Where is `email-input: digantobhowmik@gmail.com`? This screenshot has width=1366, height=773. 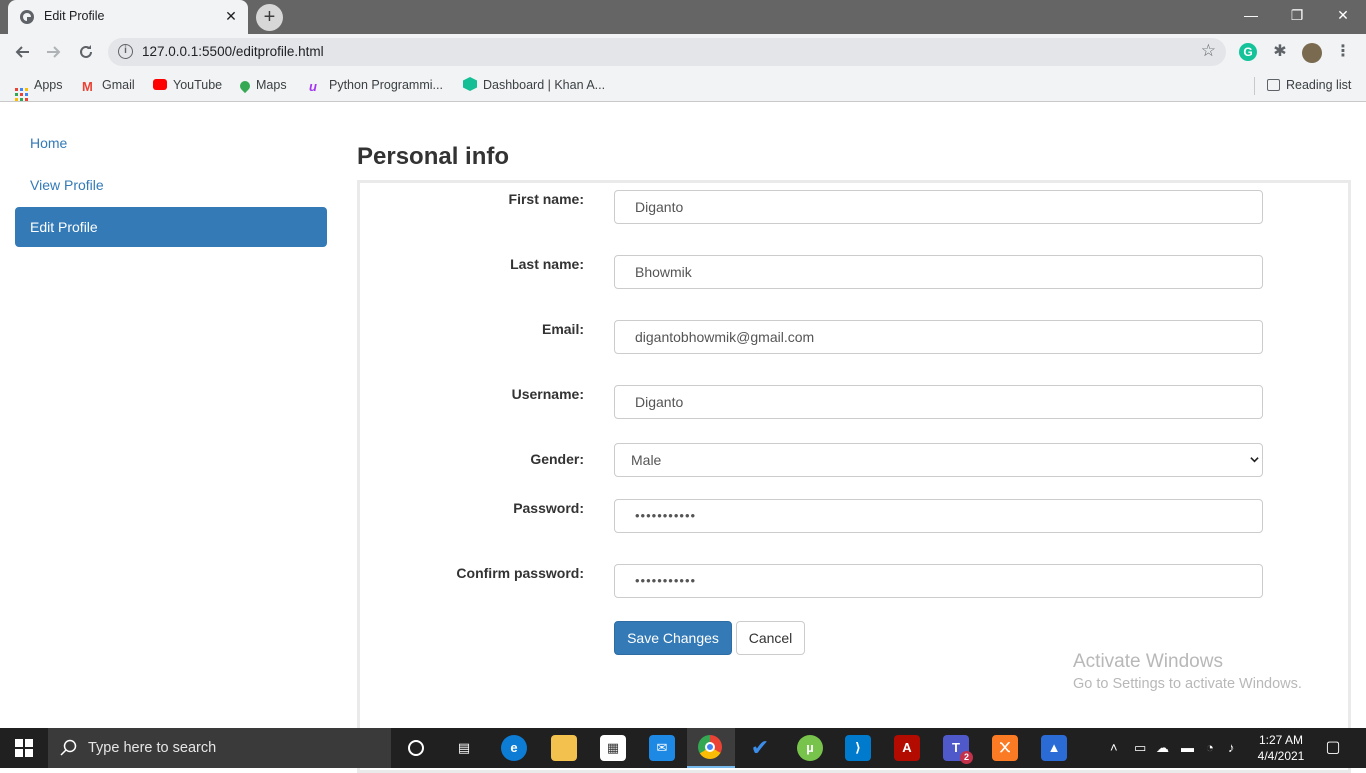
email-input: digantobhowmik@gmail.com is located at coordinates (938, 337).